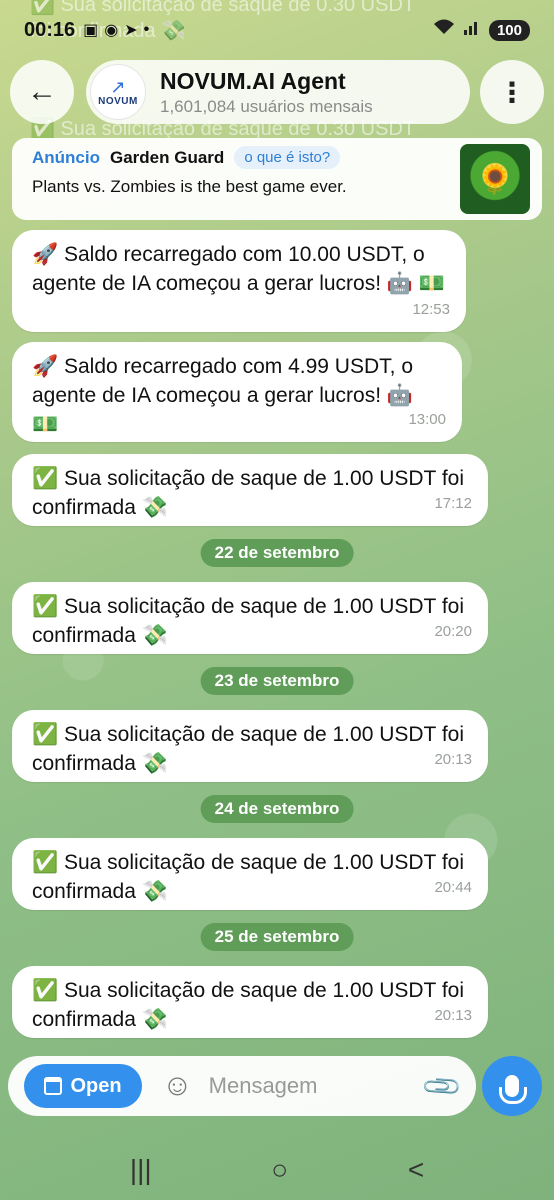 The image size is (554, 1200). Describe the element at coordinates (453, 631) in the screenshot. I see `message-time: 20:20` at that location.